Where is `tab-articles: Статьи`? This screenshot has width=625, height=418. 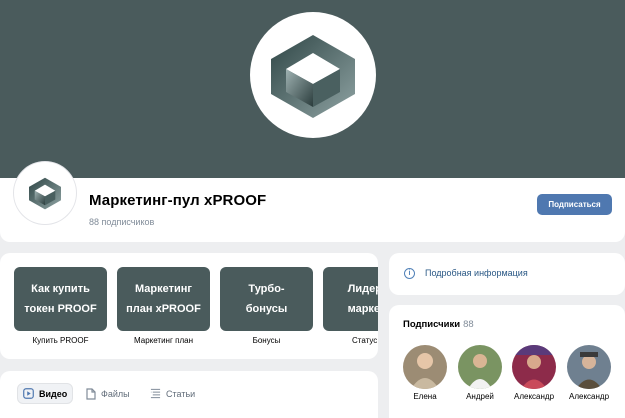 tab-articles: Статьи is located at coordinates (172, 393).